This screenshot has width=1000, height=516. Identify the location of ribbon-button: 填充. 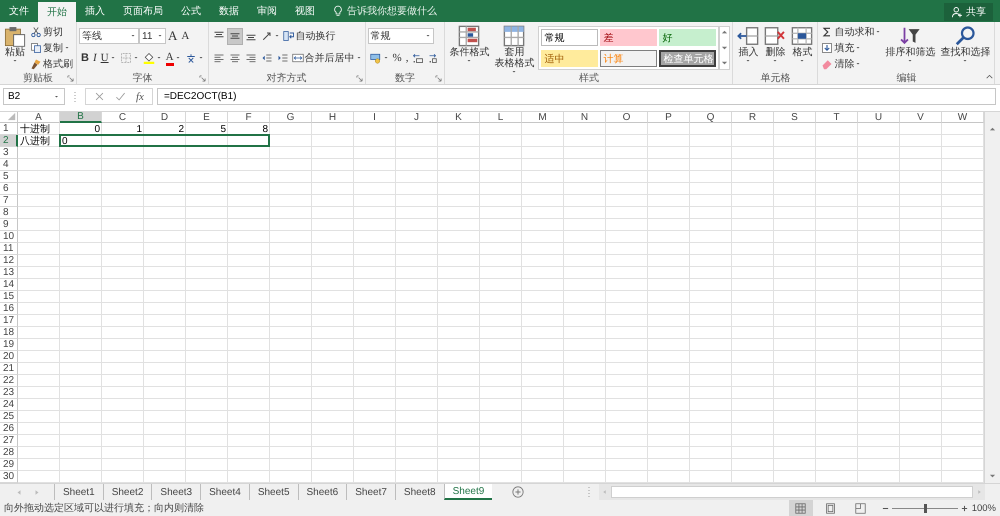
(851, 48).